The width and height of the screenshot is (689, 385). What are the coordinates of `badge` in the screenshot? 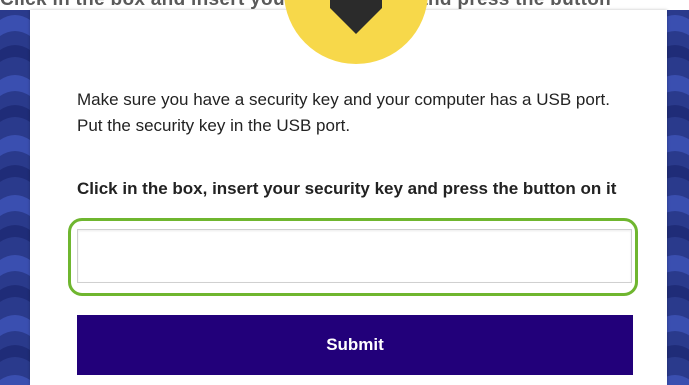 It's located at (356, 32).